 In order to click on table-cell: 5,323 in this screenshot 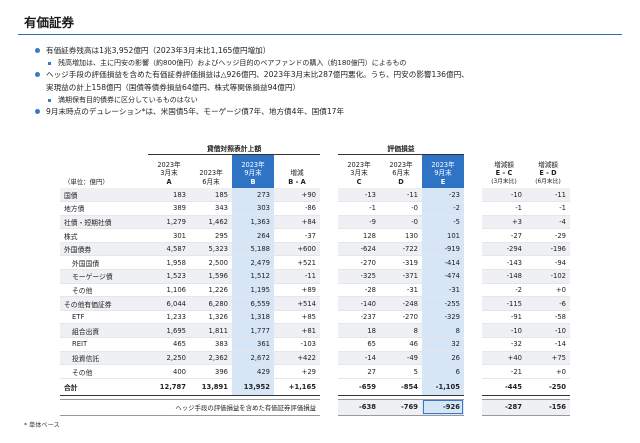, I will do `click(211, 249)`.